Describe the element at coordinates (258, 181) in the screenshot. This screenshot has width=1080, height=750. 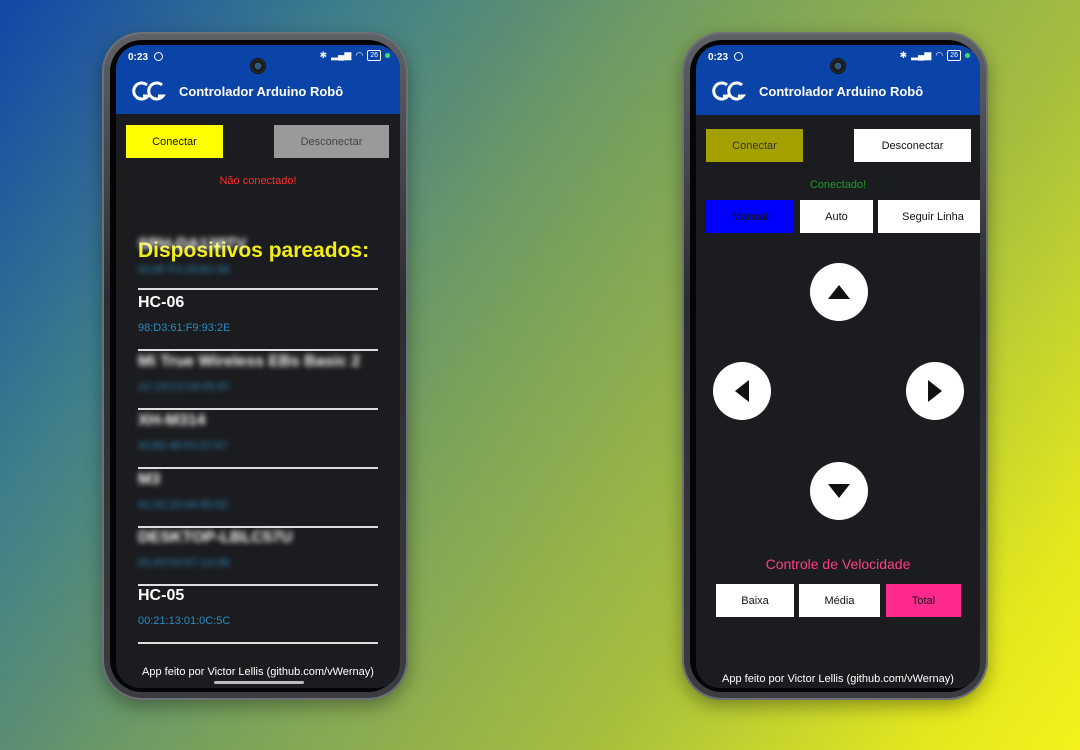
I see `connection-status: Não conectado!` at that location.